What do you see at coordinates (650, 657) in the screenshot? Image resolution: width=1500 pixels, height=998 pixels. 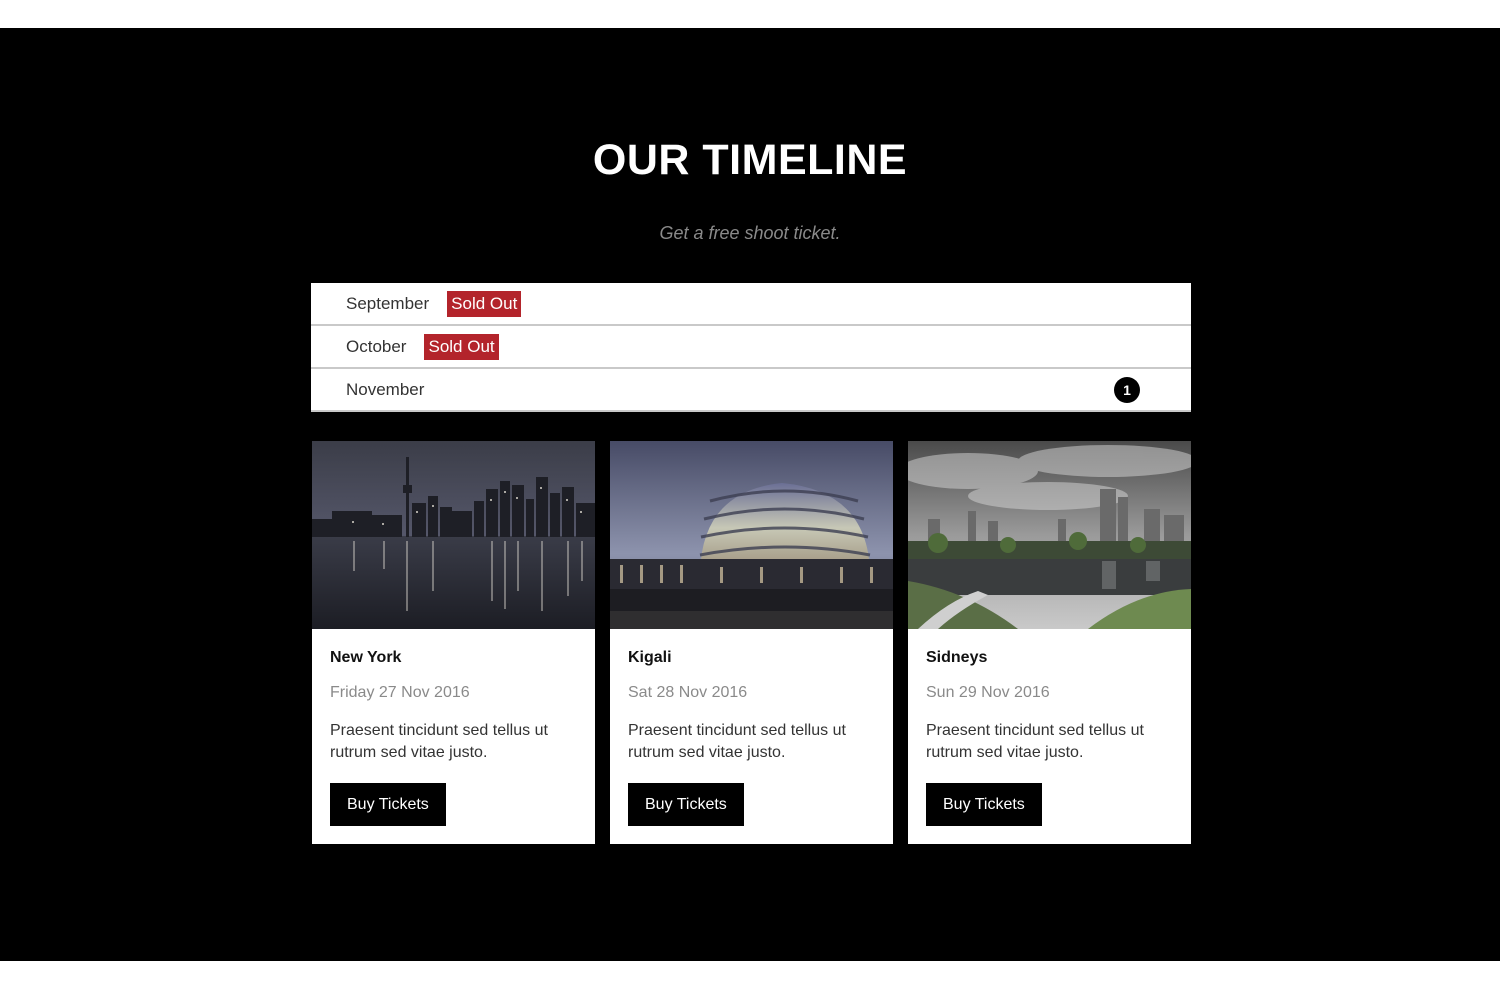 I see `event-city: Kigali` at bounding box center [650, 657].